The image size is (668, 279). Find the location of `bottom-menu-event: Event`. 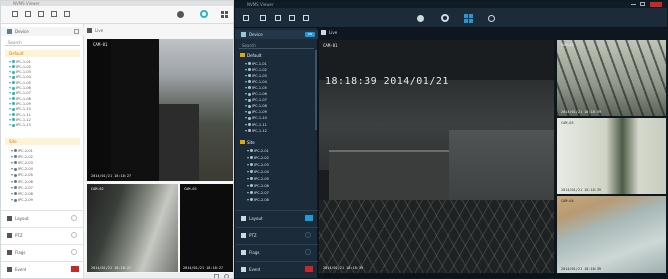

bottom-menu-event: Event is located at coordinates (42, 268).